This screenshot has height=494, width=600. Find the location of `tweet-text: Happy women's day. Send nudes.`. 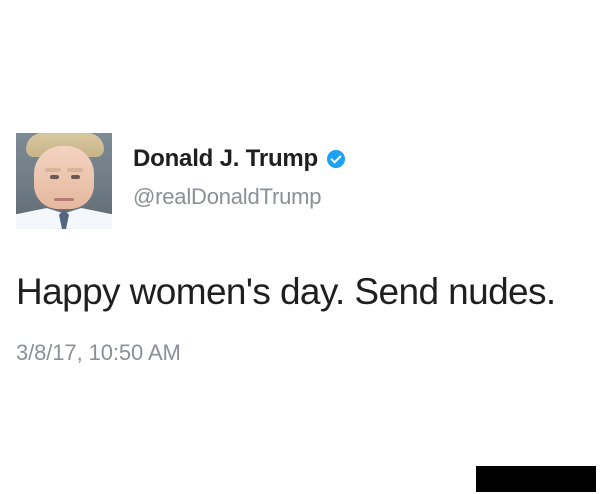

tweet-text: Happy women's day. Send nudes. is located at coordinates (286, 291).